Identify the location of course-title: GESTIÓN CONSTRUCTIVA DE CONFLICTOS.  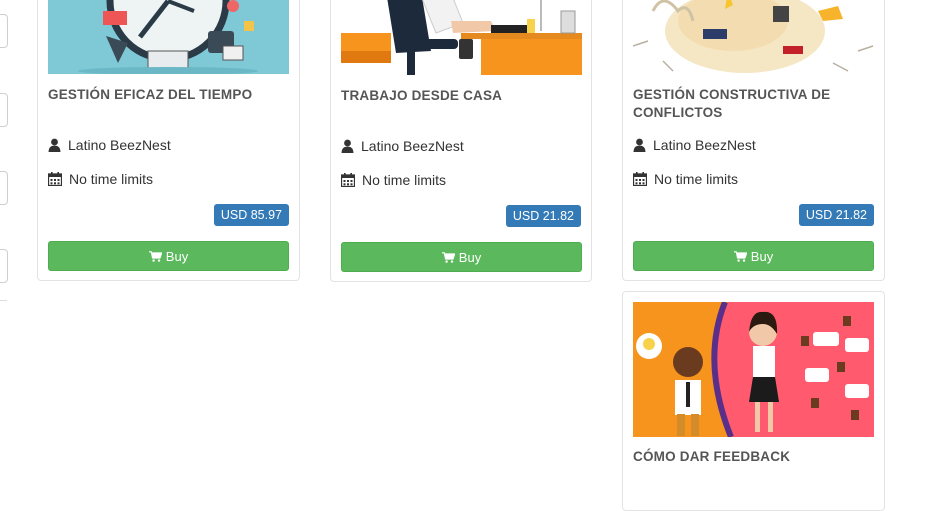
(755, 104).